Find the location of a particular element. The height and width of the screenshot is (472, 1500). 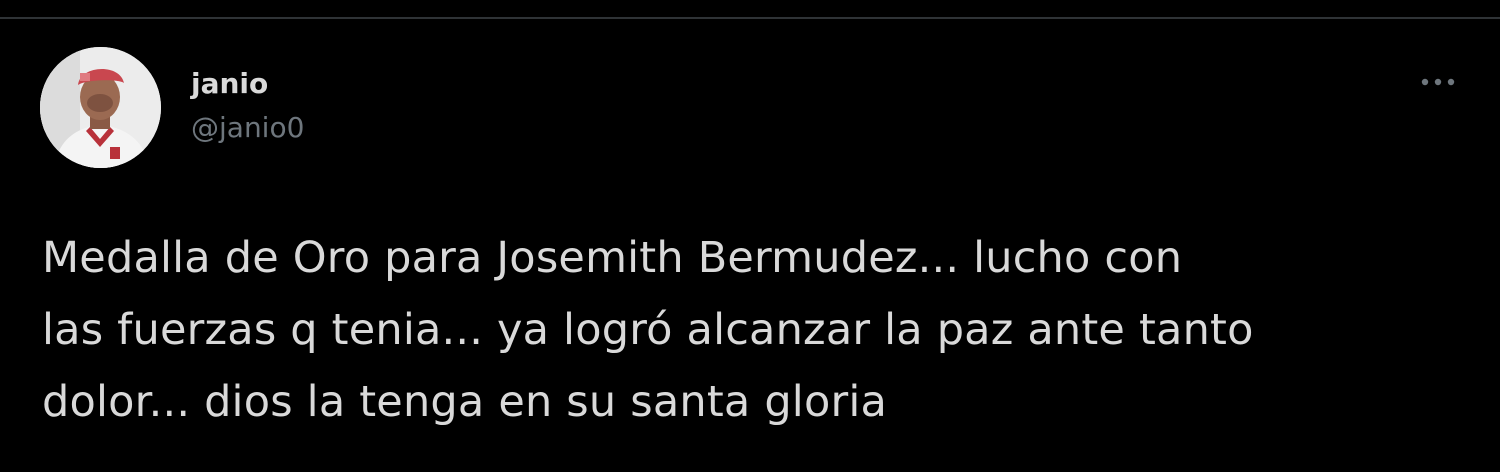

author-handle: @janio0 is located at coordinates (247, 128).